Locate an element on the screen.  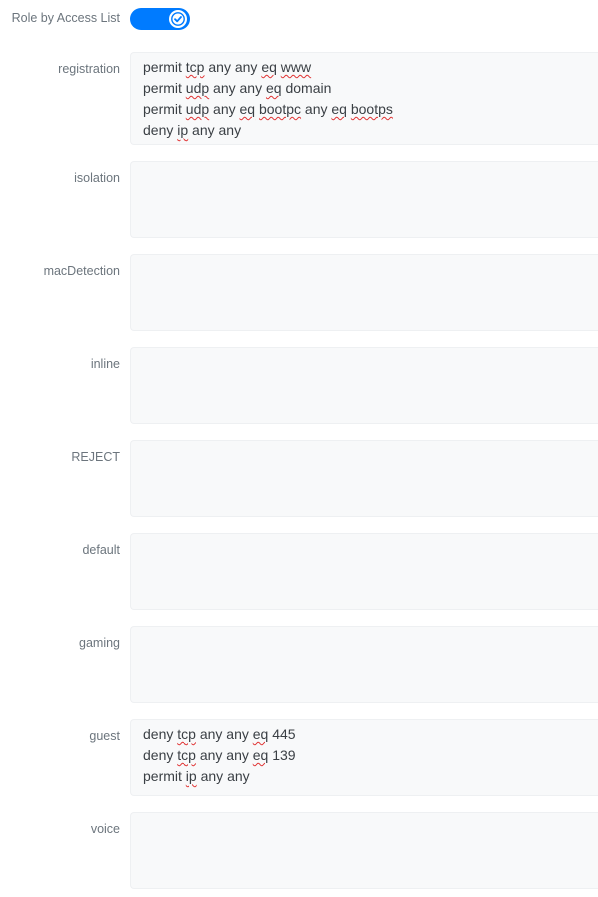
acl-line: deny tcp any any eq 445 is located at coordinates (219, 734).